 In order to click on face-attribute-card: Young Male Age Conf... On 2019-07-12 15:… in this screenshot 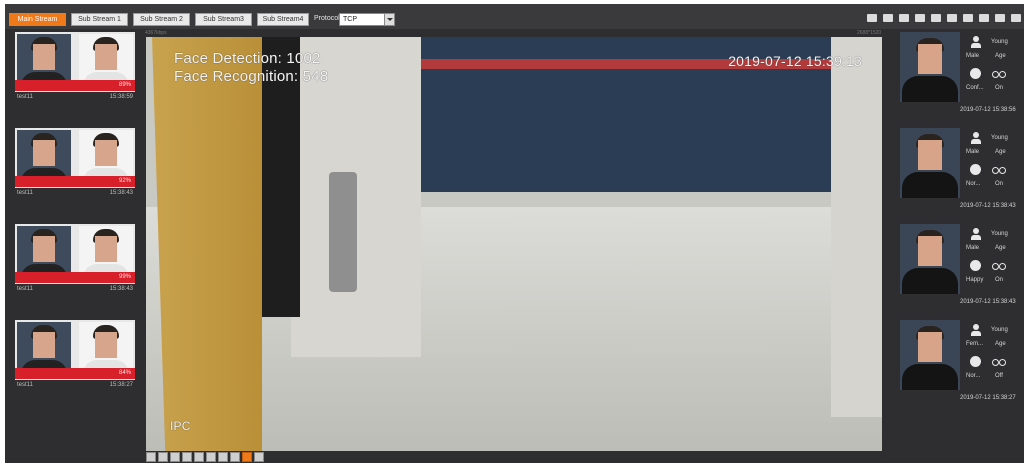, I will do `click(960, 76)`.